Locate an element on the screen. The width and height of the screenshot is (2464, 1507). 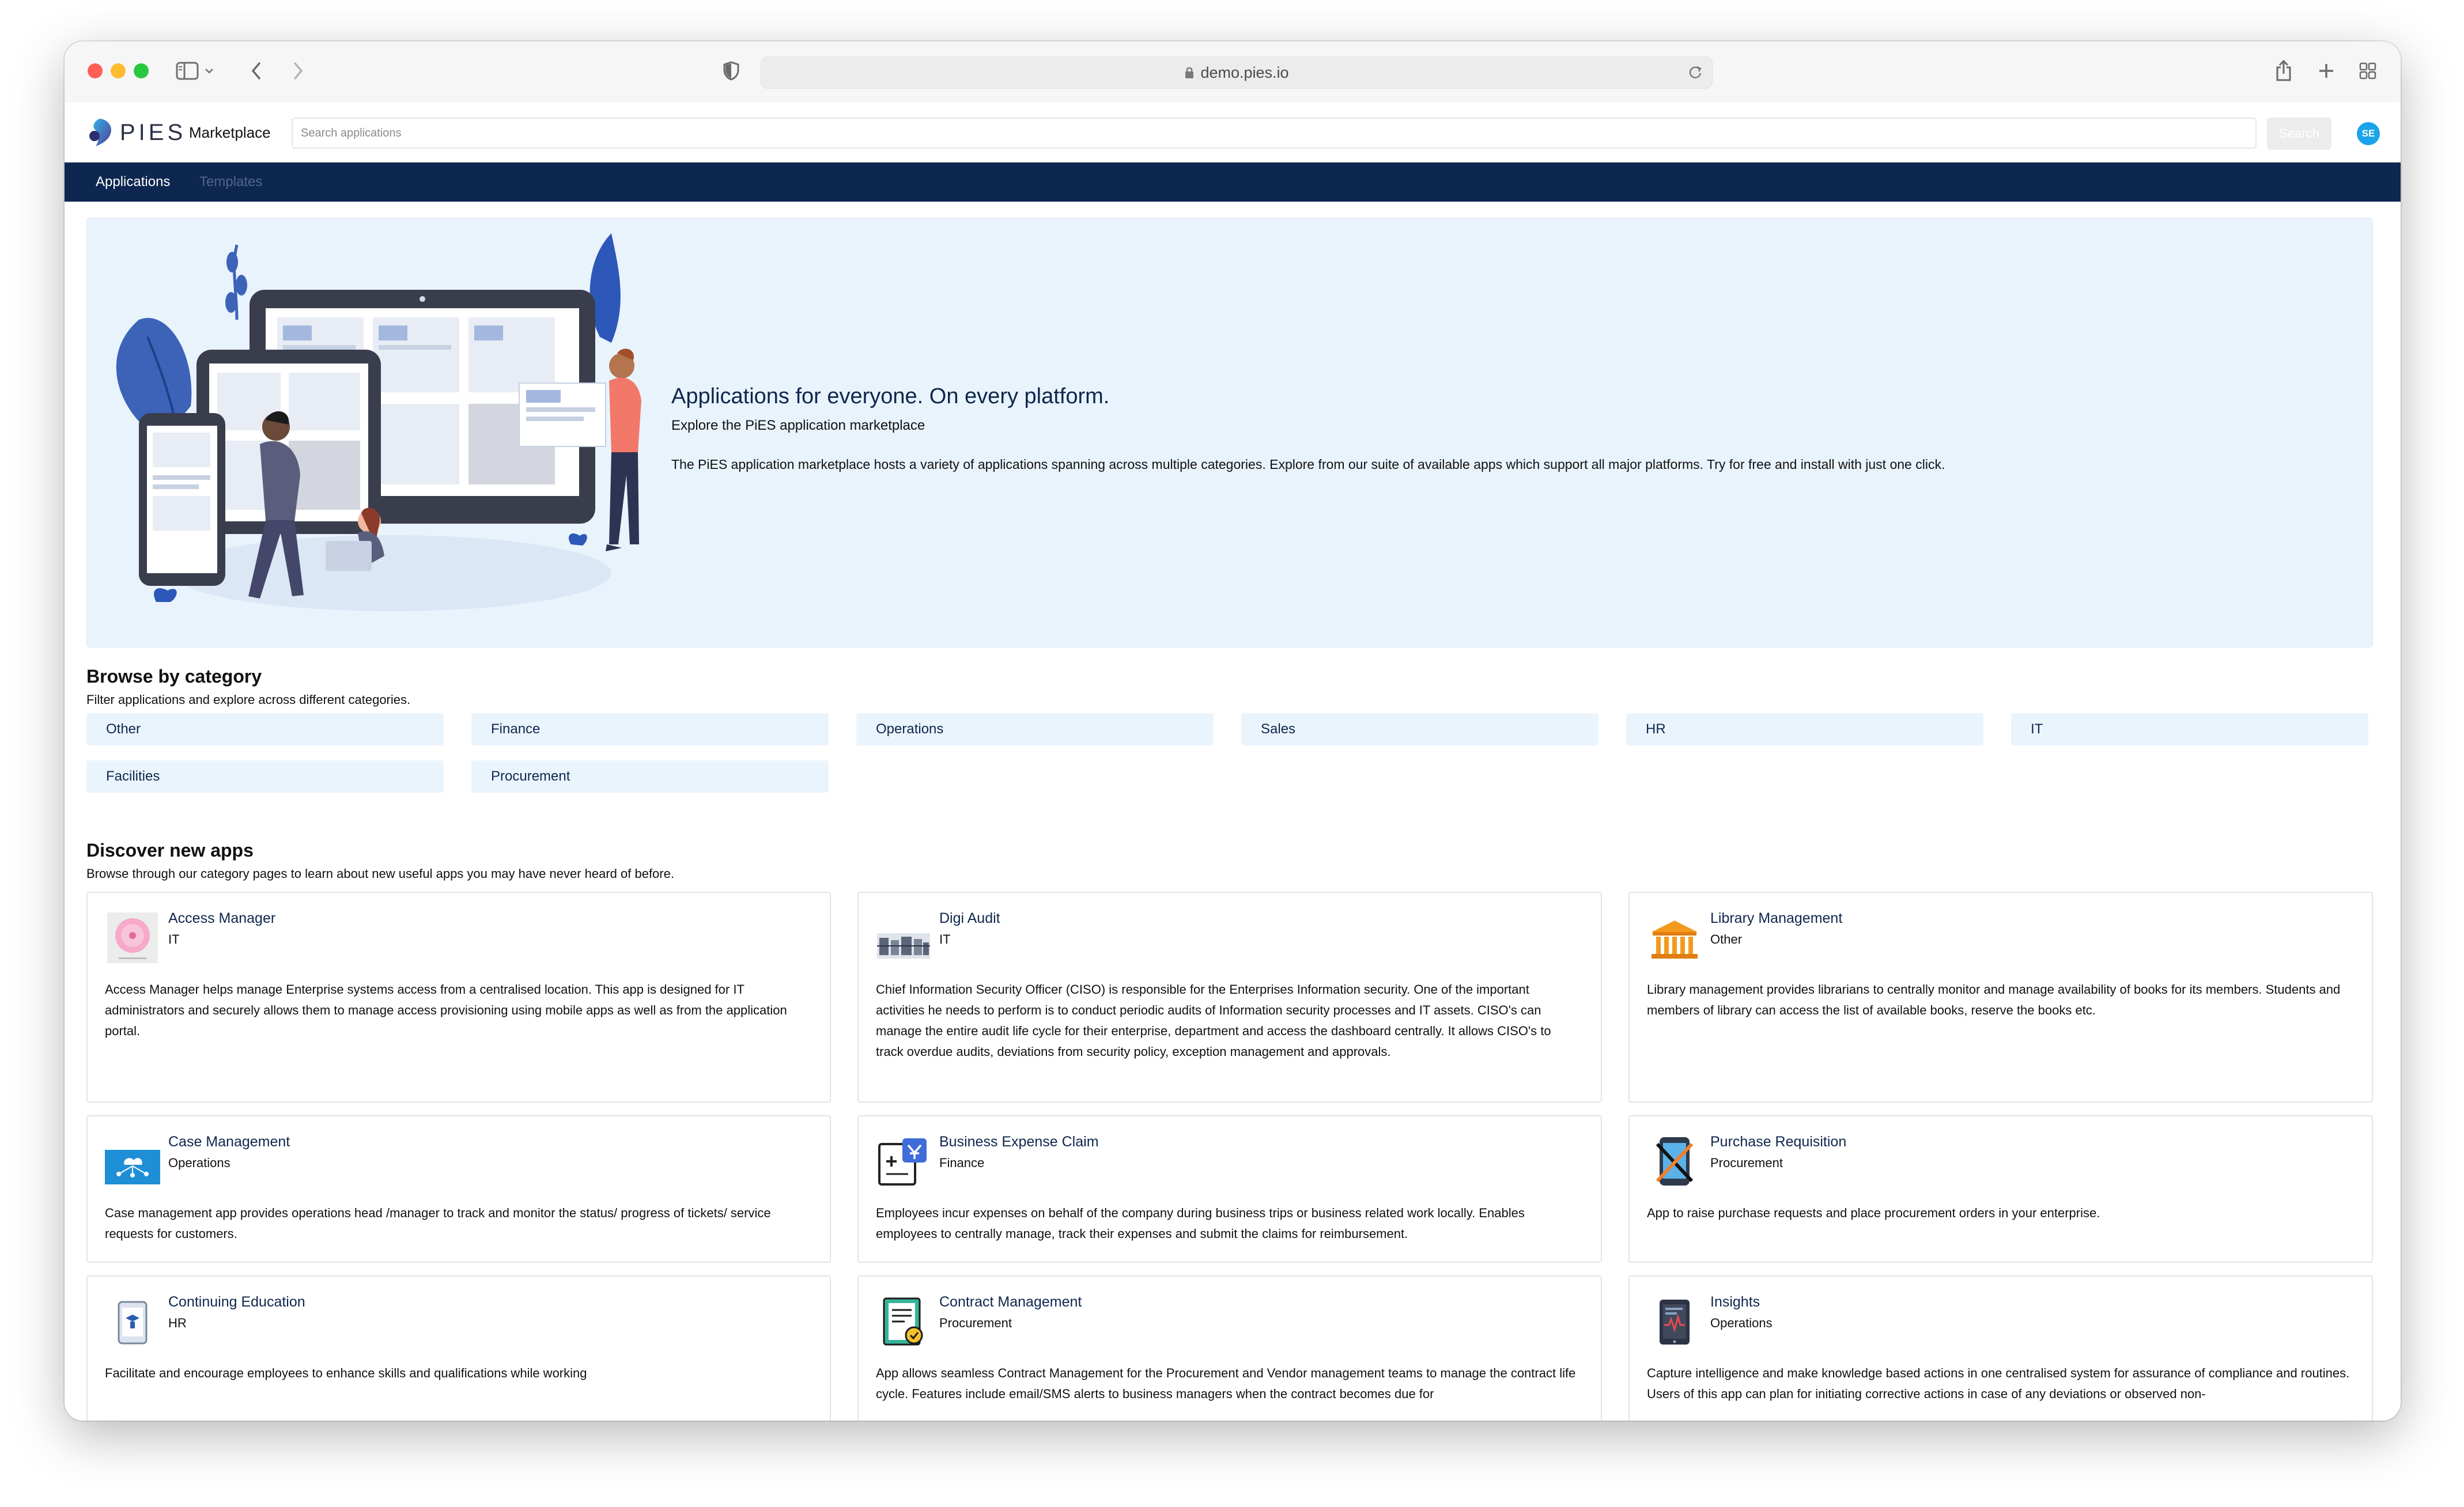
hero-subtitle: Explore the PiES application marketplace is located at coordinates (798, 425).